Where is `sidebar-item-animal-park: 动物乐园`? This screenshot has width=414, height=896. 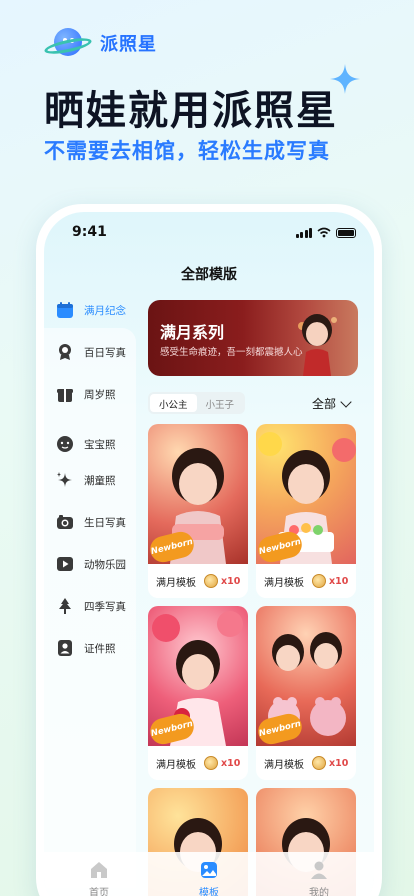
sidebar-item-animal-park: 动物乐园 is located at coordinates (91, 564).